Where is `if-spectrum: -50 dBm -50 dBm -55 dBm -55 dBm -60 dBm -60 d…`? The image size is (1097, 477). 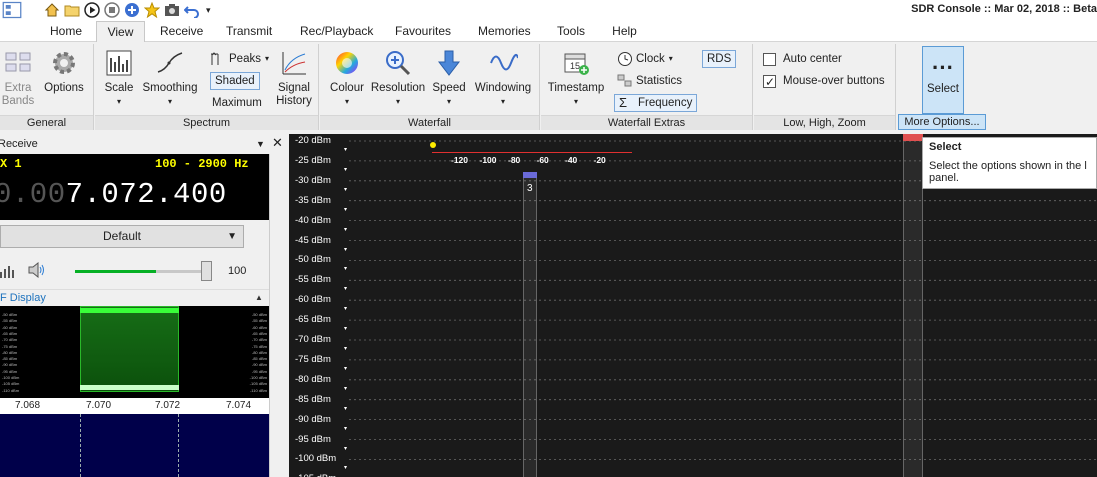
if-spectrum: -50 dBm -50 dBm -55 dBm -55 dBm -60 dBm -60 d… is located at coordinates (134, 352).